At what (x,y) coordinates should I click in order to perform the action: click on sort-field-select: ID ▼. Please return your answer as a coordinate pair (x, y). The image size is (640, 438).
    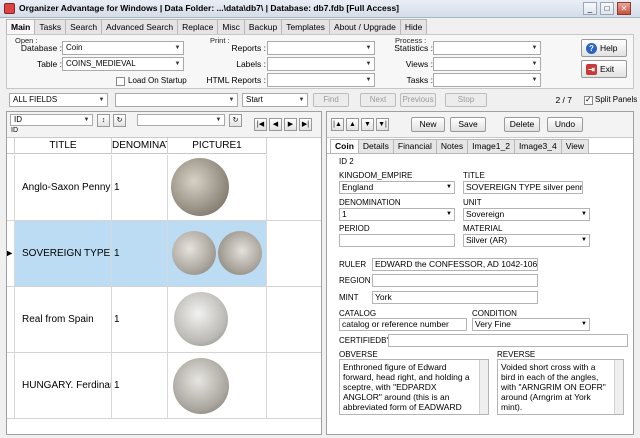
    Looking at the image, I should click on (51, 120).